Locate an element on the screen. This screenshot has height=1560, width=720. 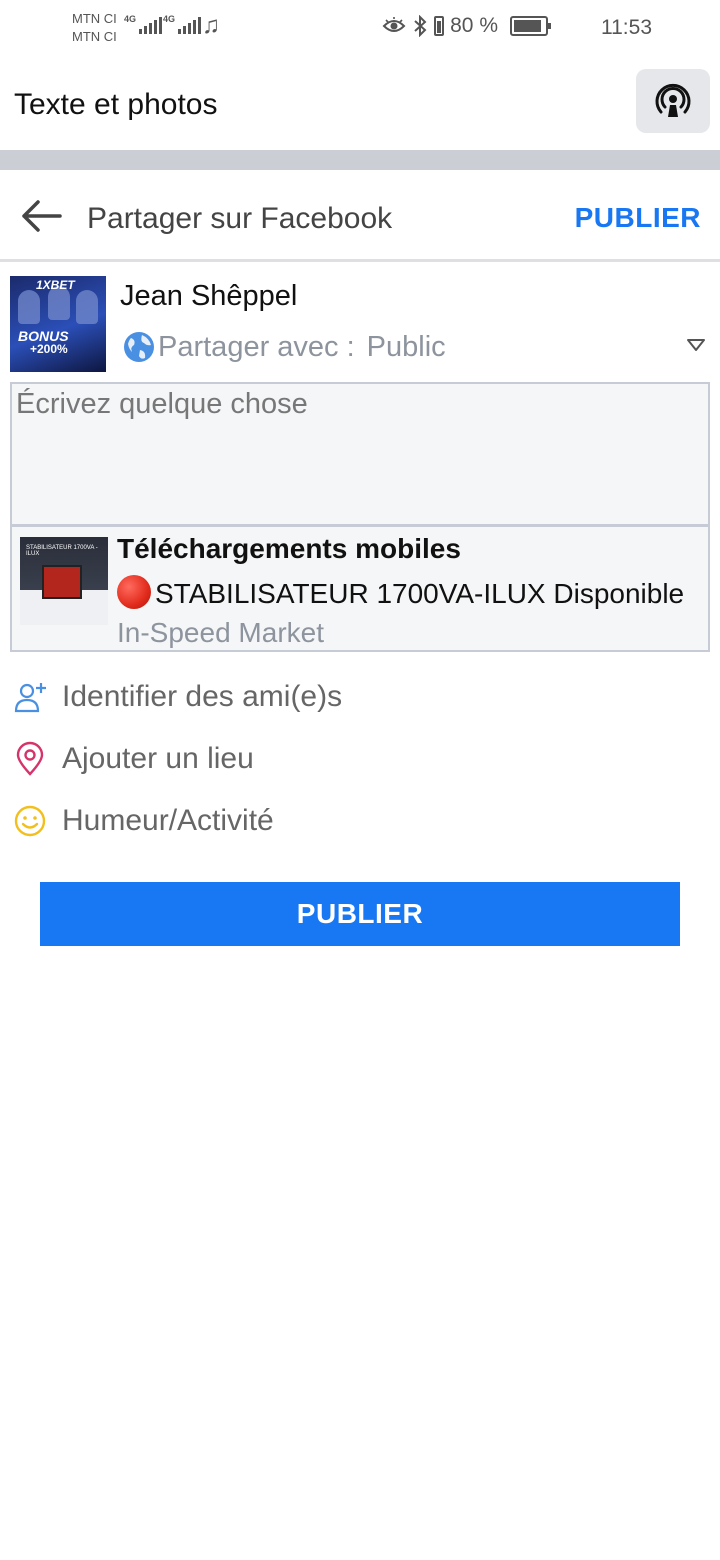
top-bar: Texte et photos is located at coordinates (360, 104).